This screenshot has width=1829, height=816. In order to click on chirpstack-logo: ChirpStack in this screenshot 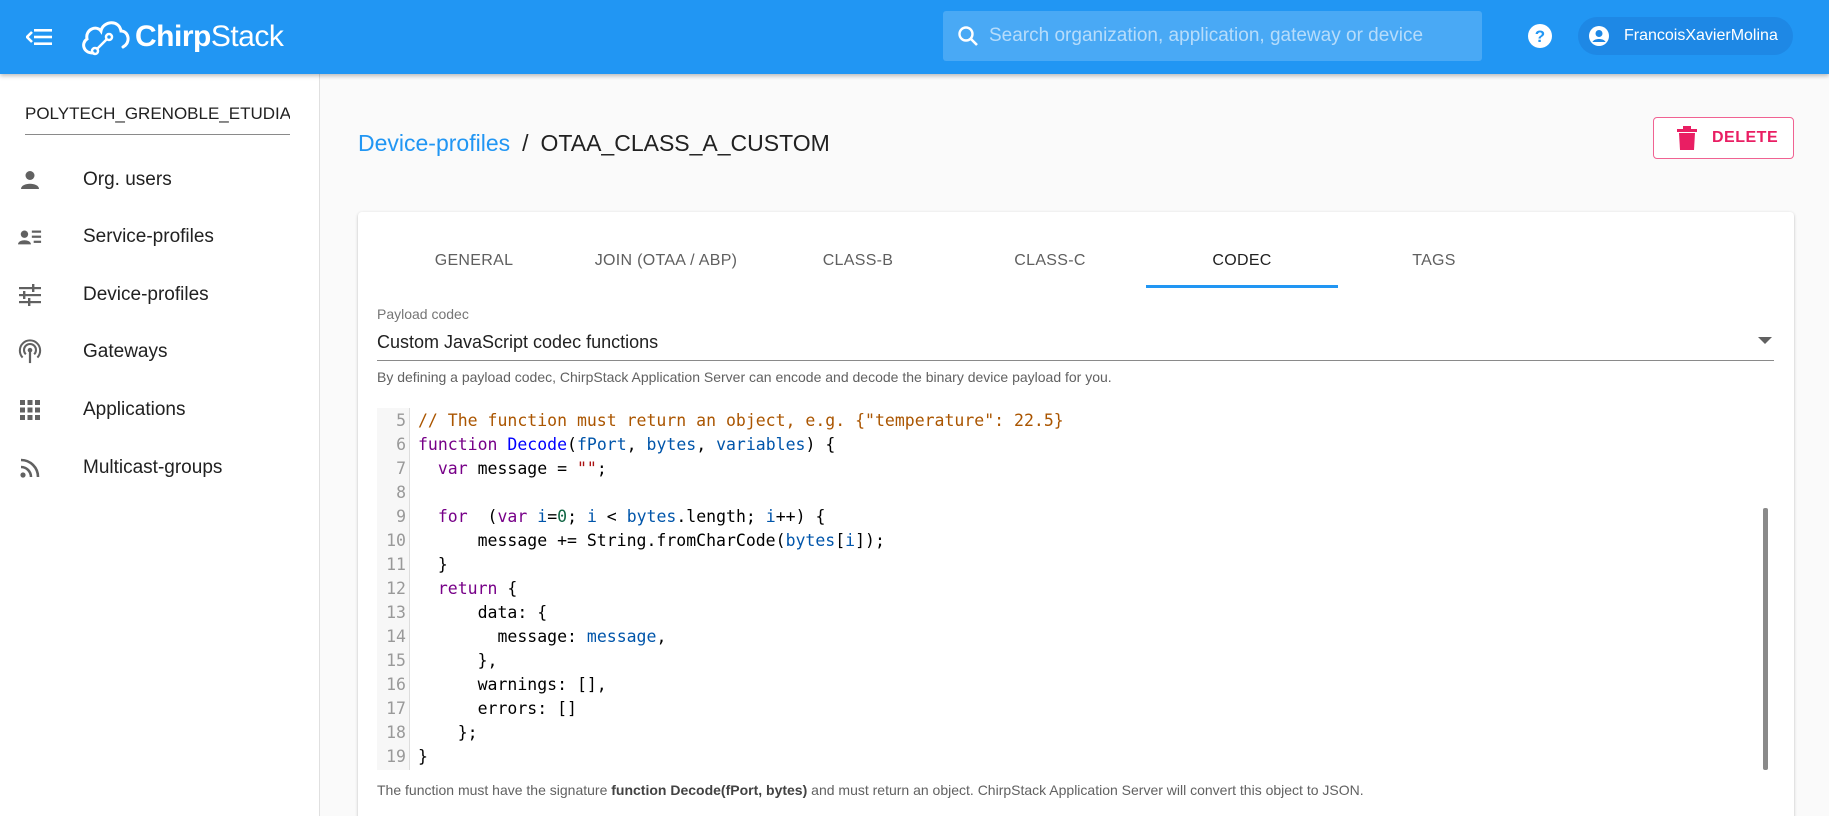, I will do `click(181, 37)`.